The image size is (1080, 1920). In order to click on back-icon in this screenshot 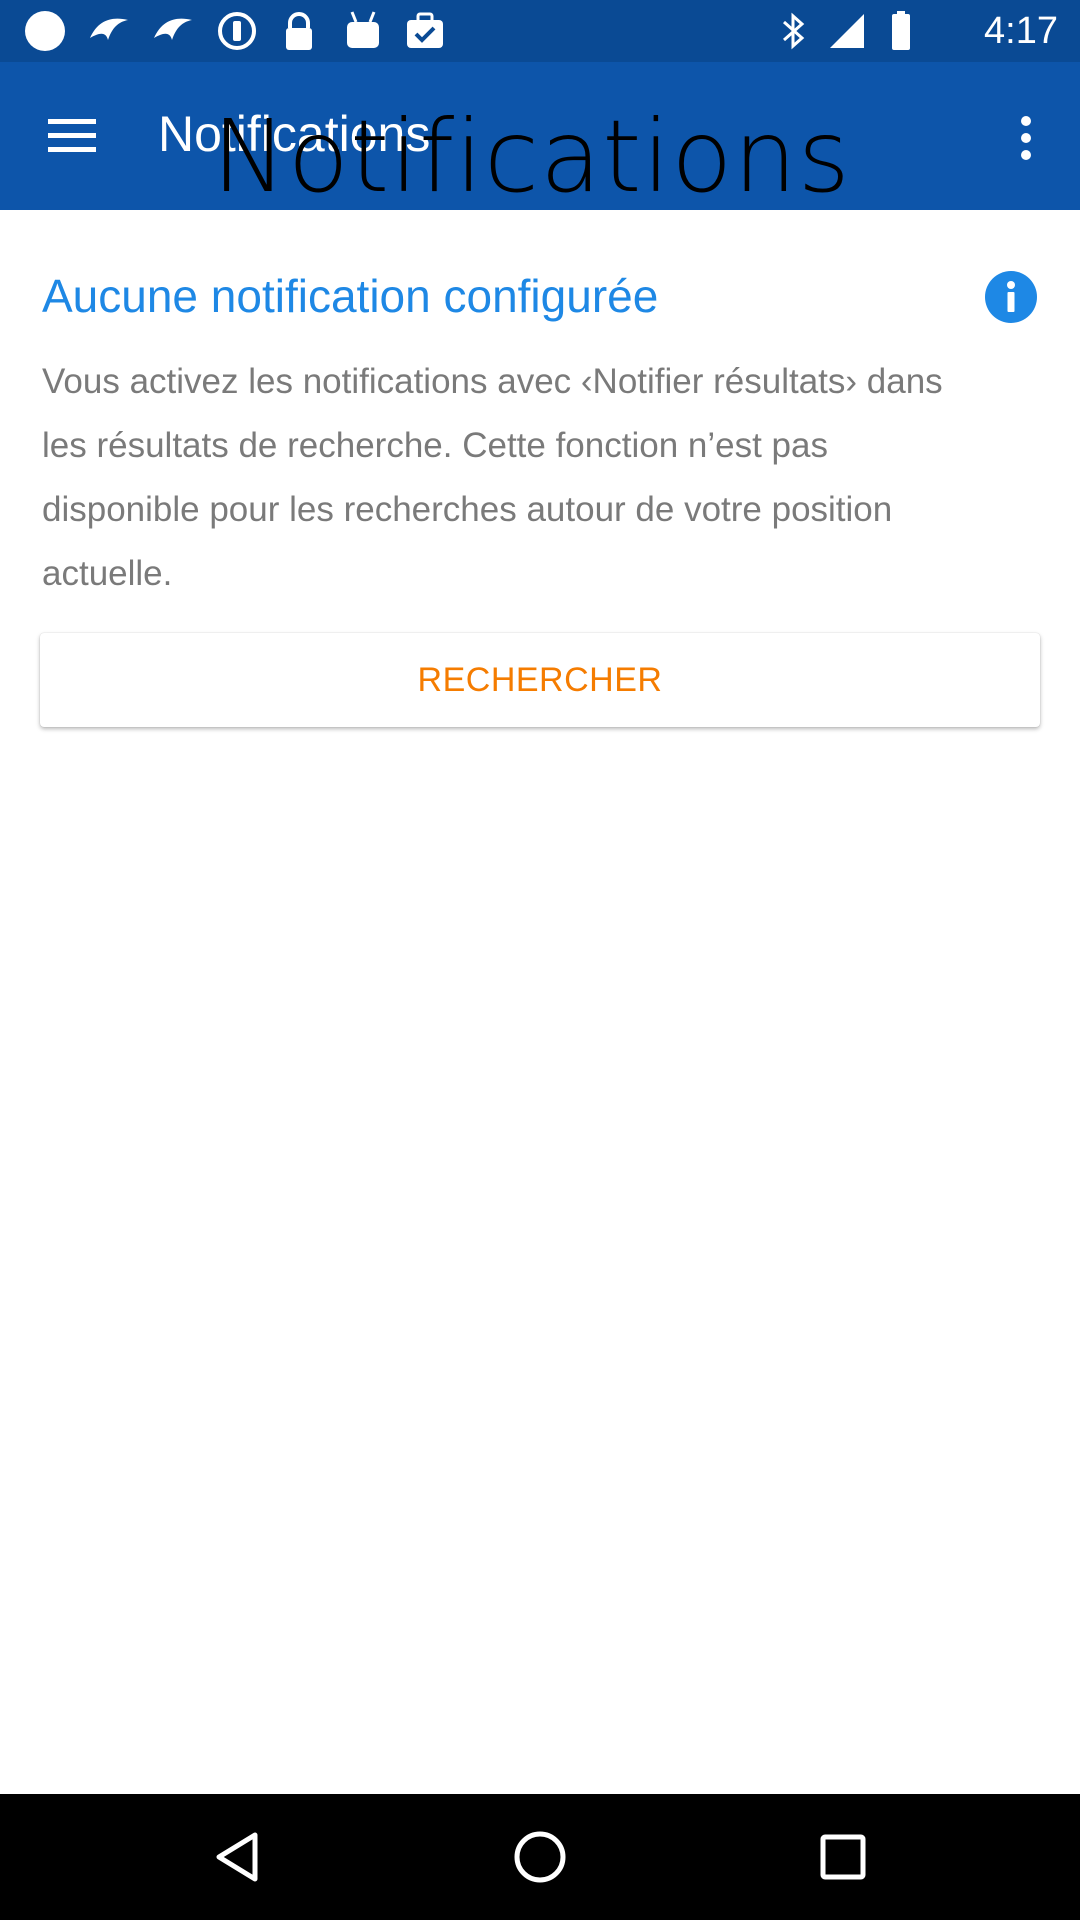, I will do `click(237, 1857)`.